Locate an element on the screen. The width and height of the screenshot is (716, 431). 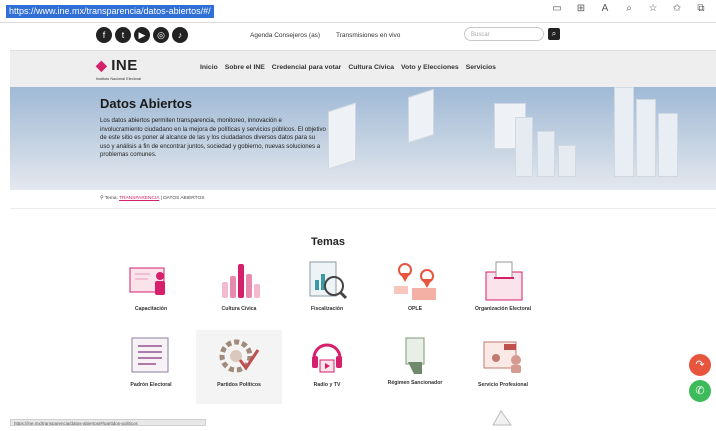
nav-item-servicios: Servicios is located at coordinates (481, 67).